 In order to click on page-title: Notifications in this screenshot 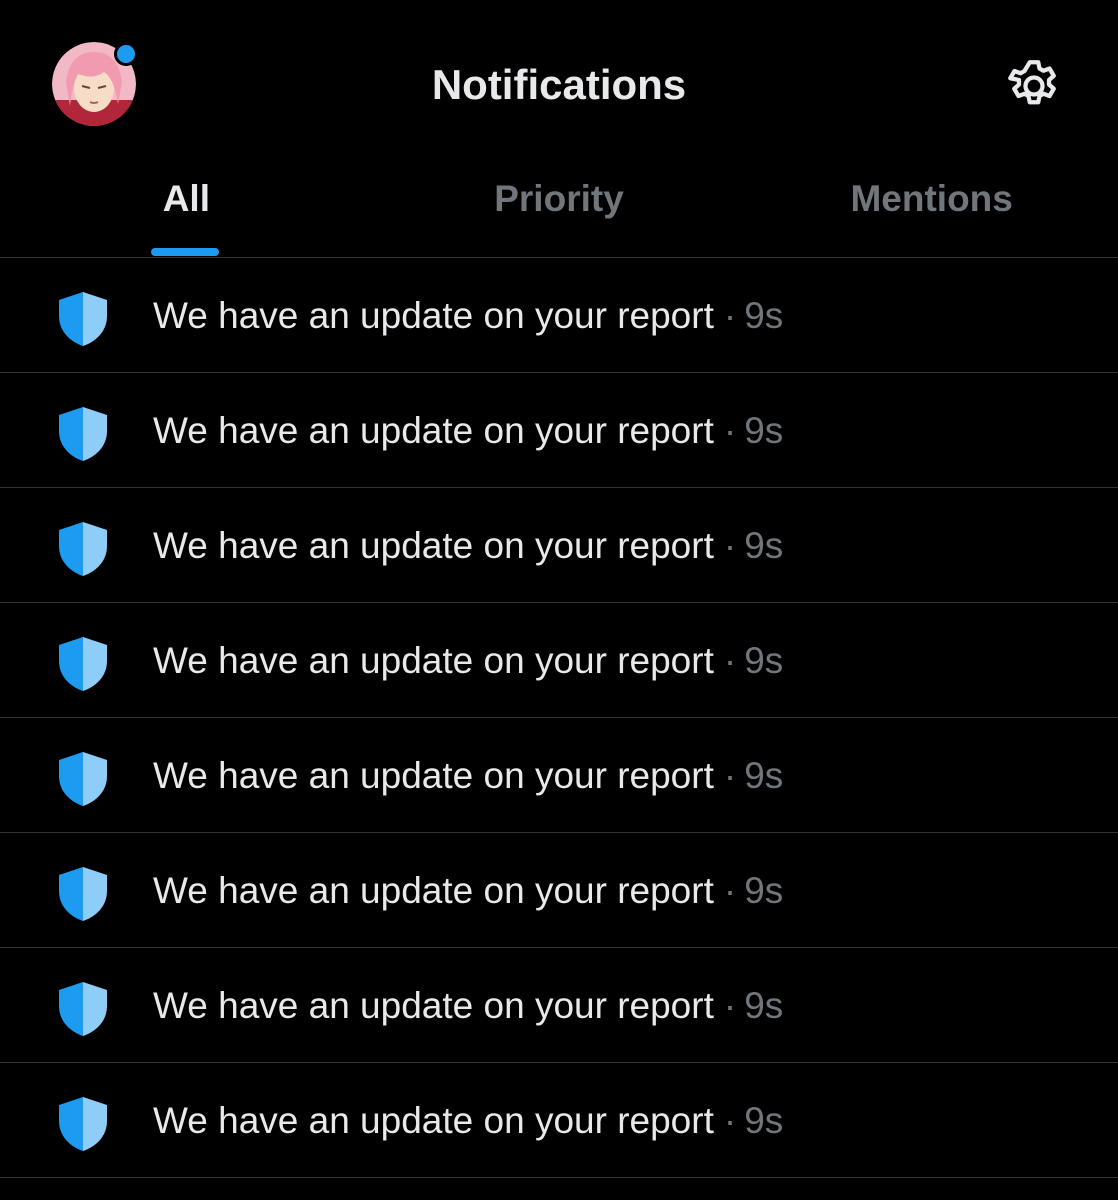, I will do `click(559, 84)`.